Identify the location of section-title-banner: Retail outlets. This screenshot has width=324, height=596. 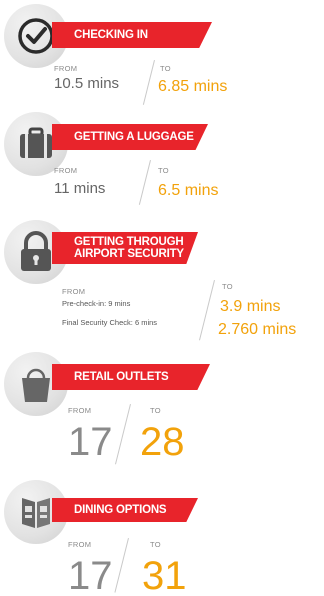
(131, 377).